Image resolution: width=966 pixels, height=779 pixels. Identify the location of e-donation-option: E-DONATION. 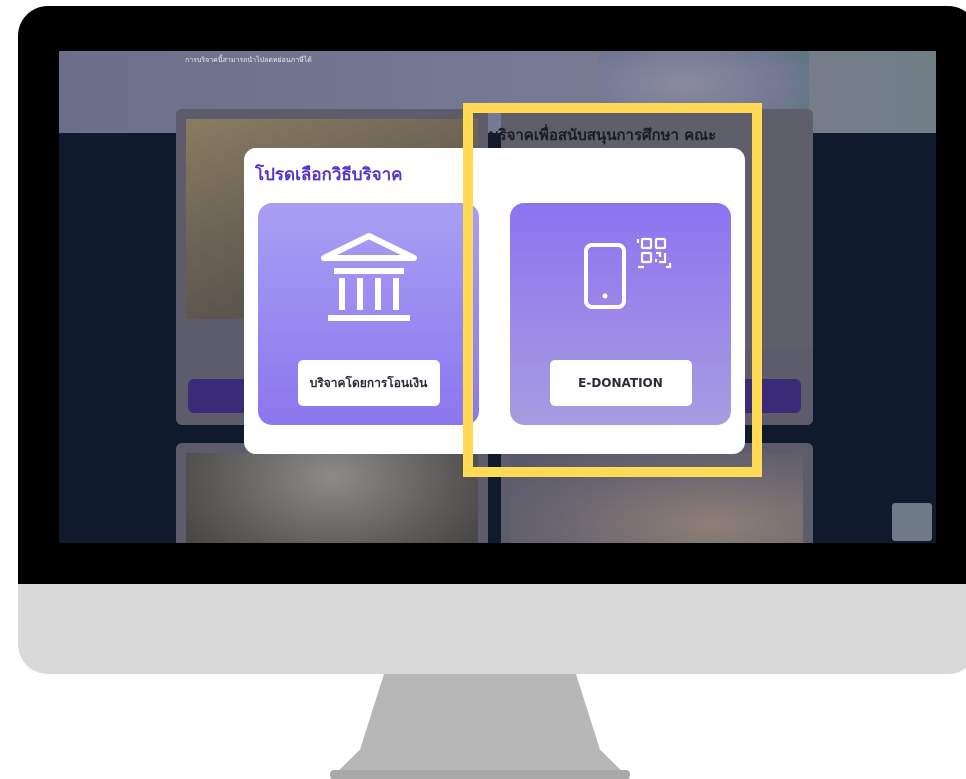
(620, 314).